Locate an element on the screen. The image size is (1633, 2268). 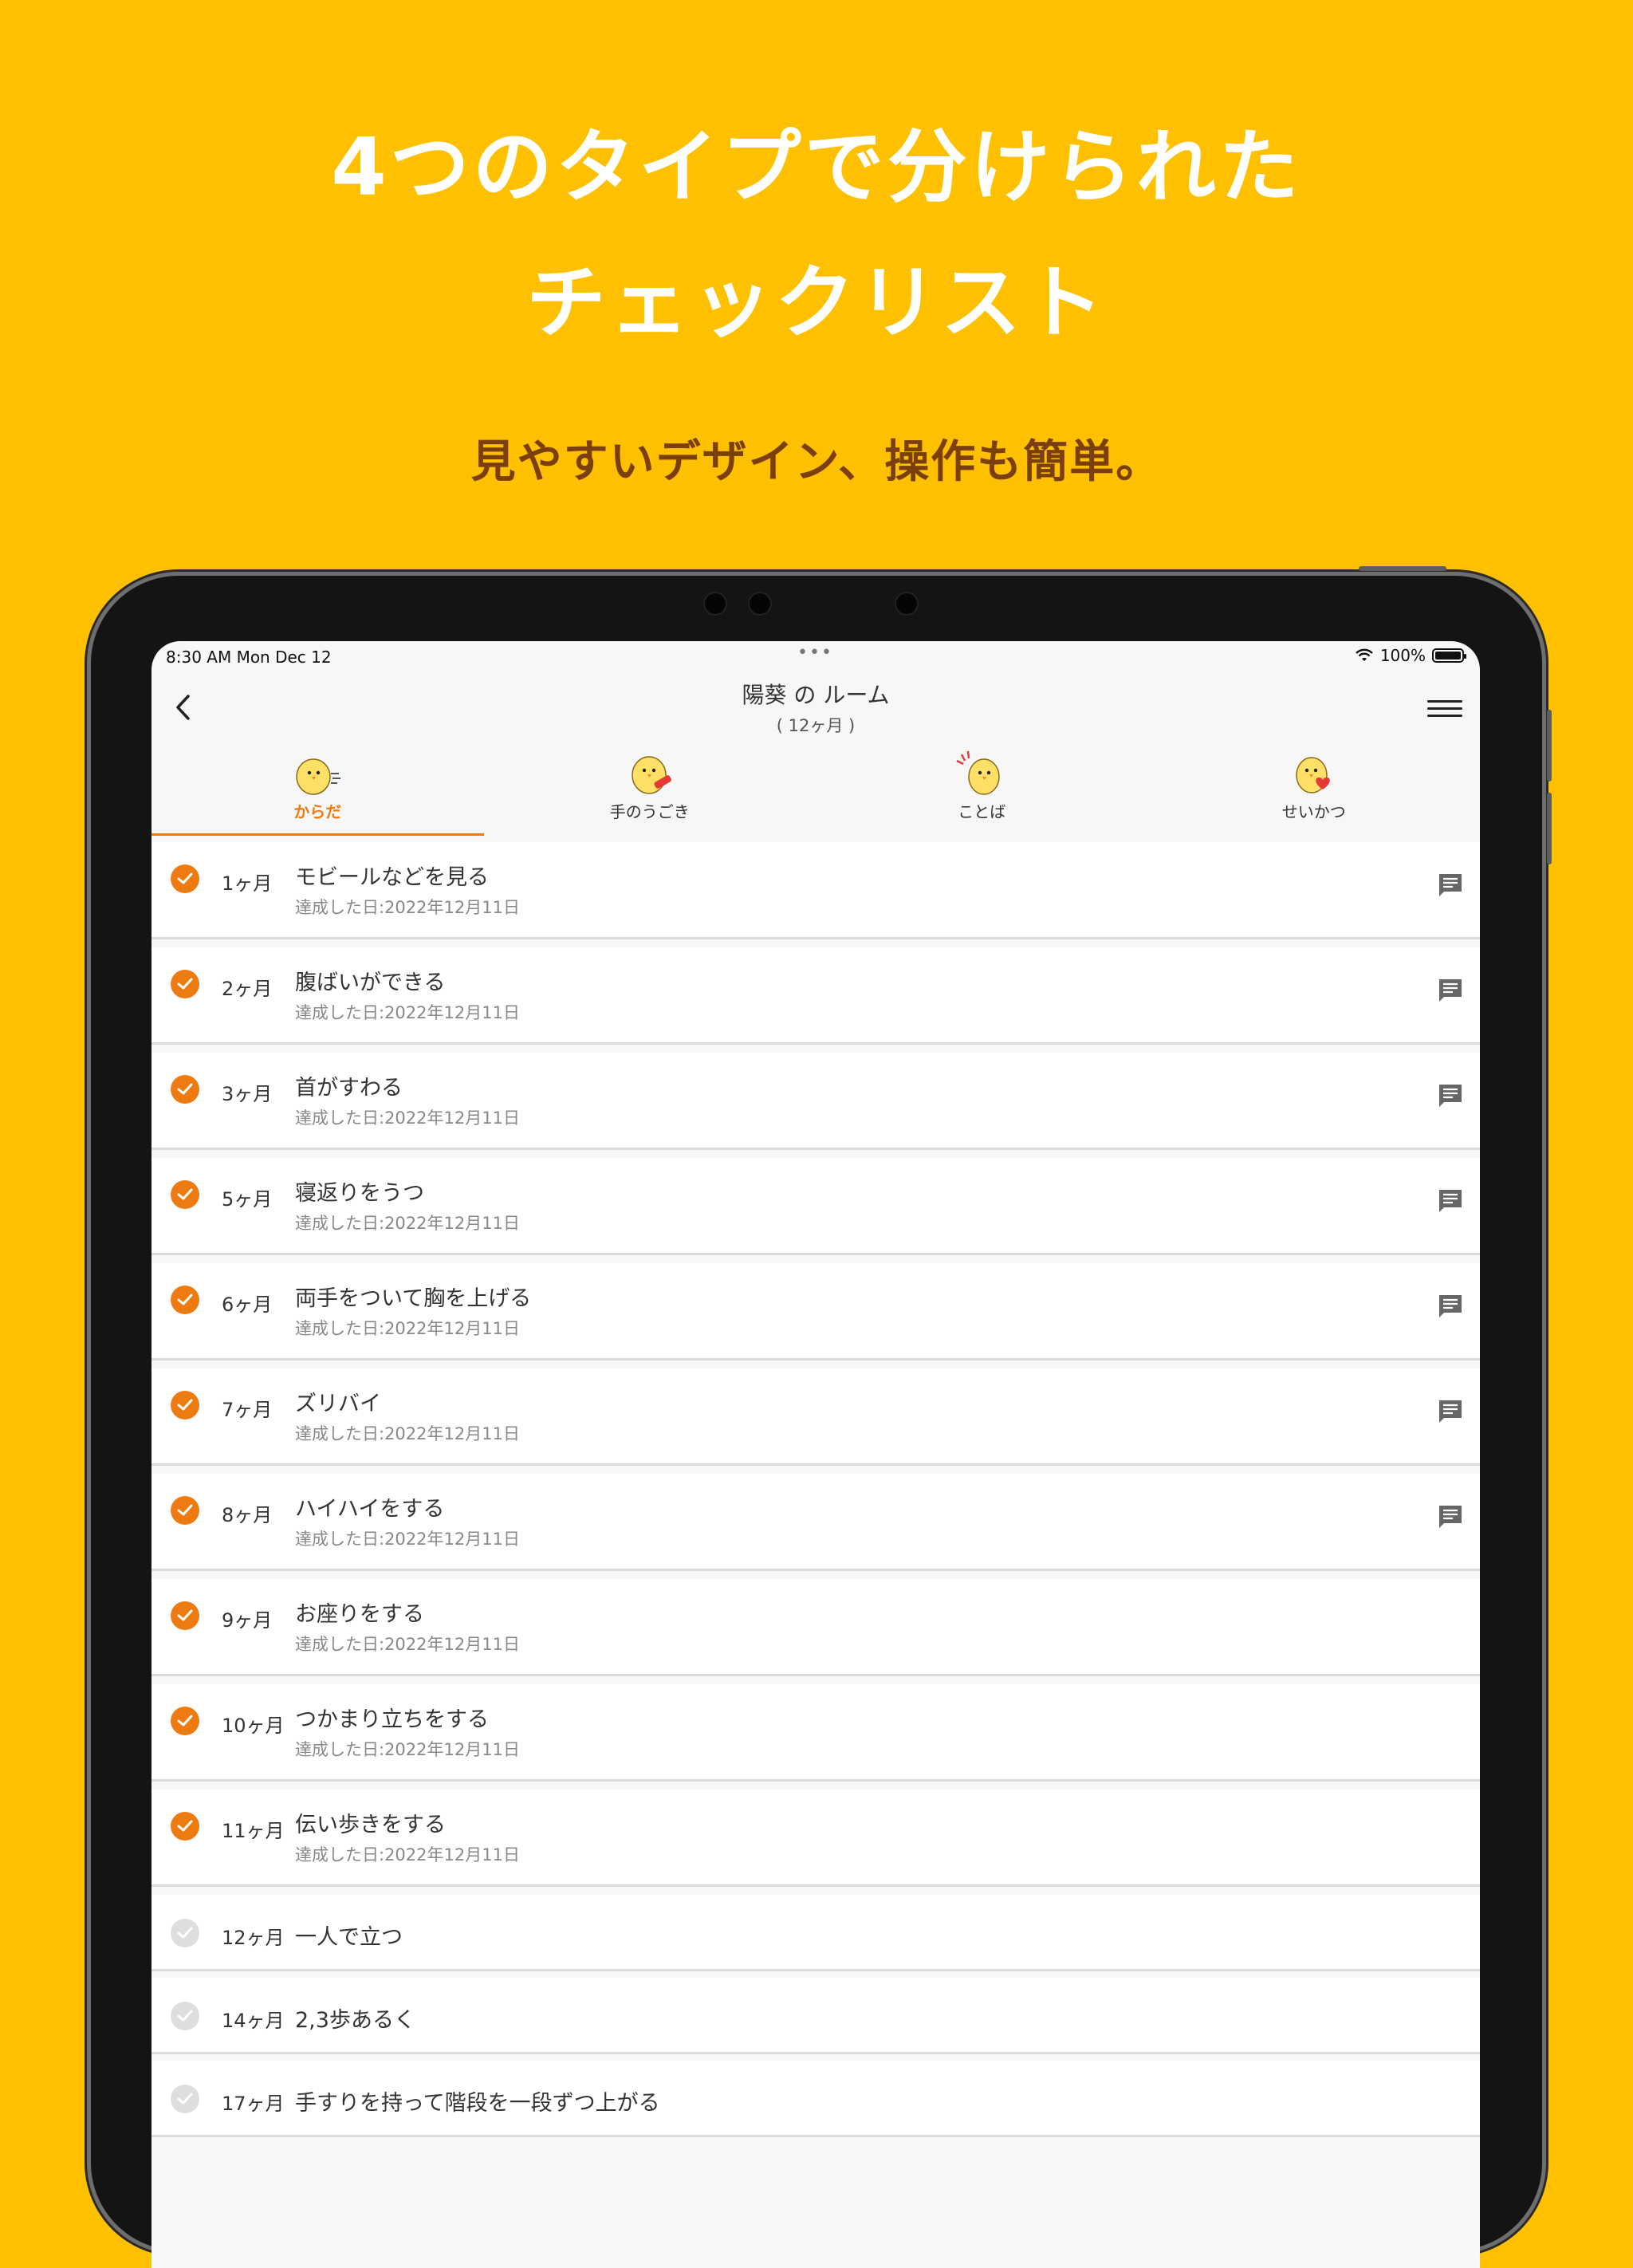
battery-icon is located at coordinates (1449, 655).